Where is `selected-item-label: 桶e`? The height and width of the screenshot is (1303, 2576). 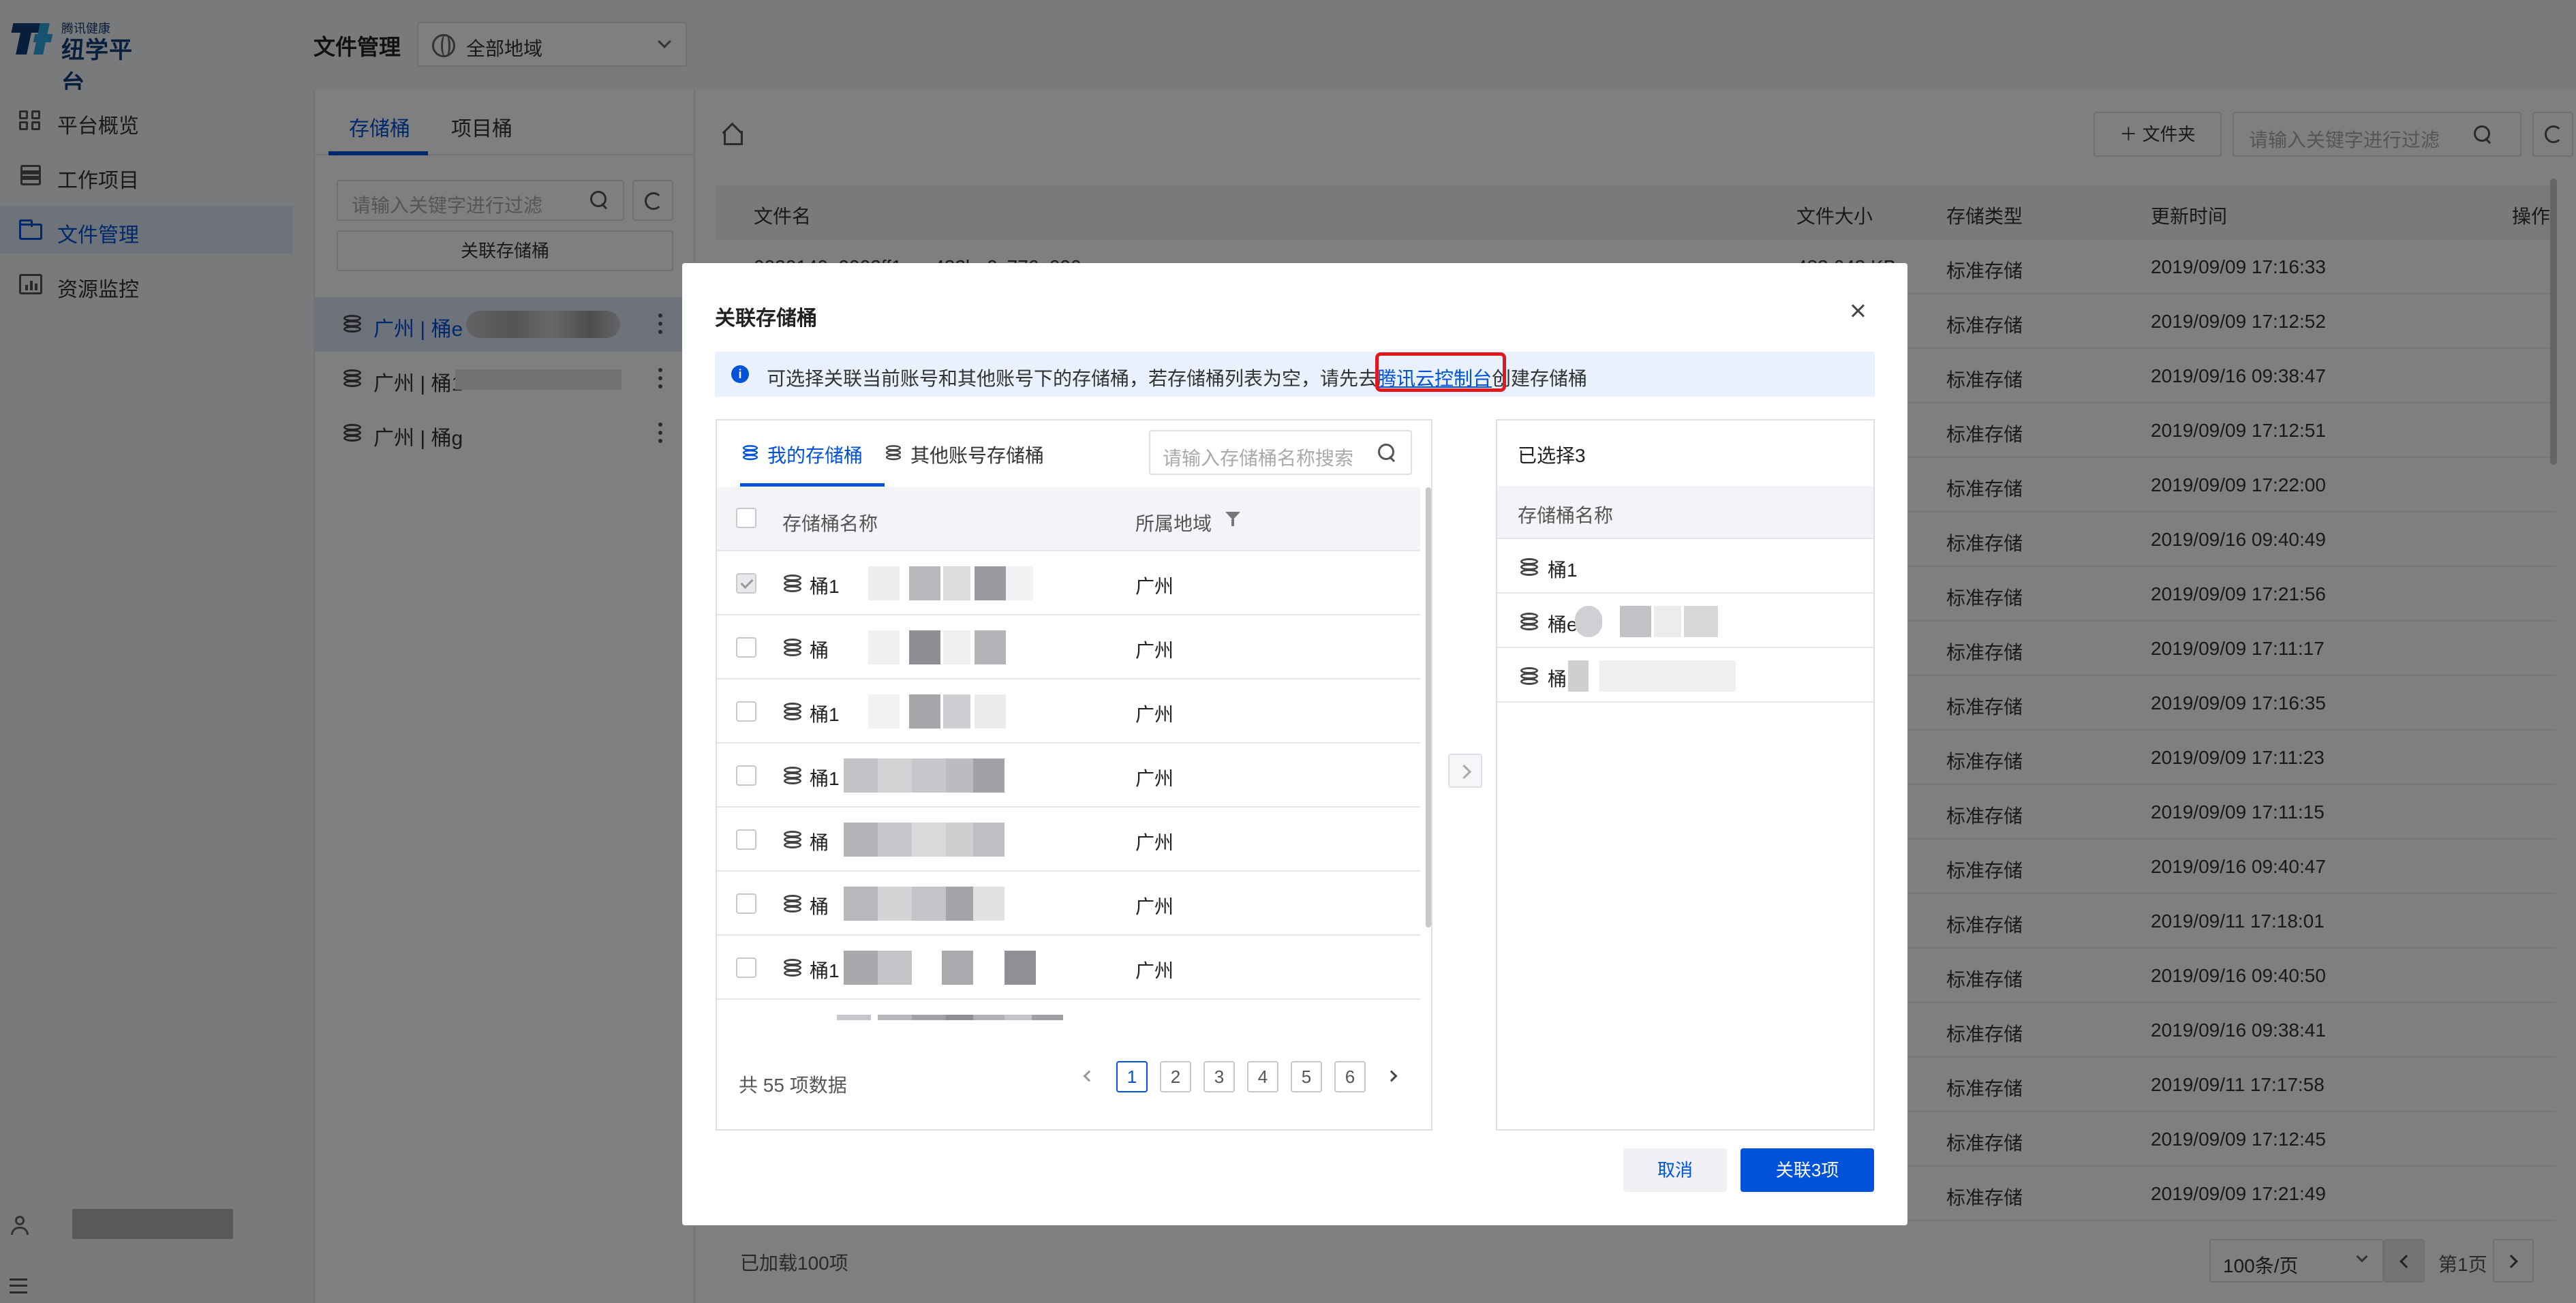
selected-item-label: 桶e is located at coordinates (1563, 624).